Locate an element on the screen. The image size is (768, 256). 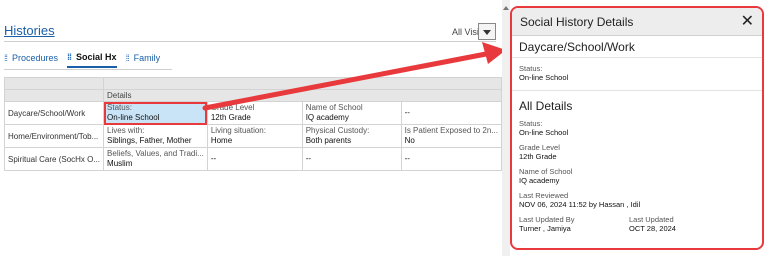
cell-value: Siblings, Father, Mother is located at coordinates (149, 140).